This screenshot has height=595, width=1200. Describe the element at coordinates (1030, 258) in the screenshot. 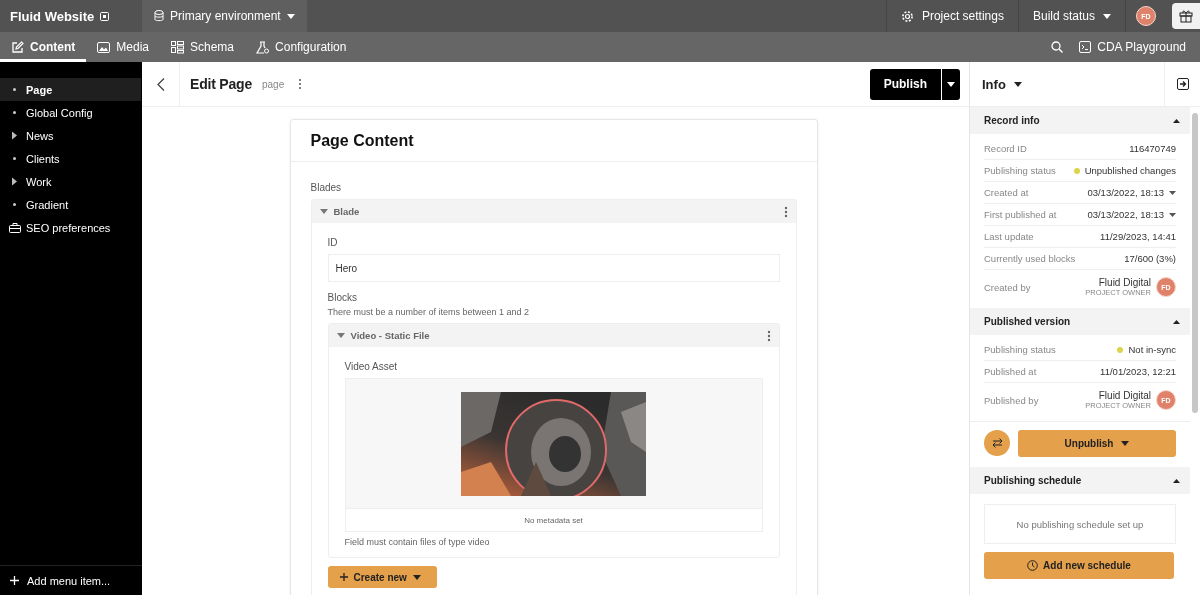

I see `info-label: Currently used blocks` at that location.